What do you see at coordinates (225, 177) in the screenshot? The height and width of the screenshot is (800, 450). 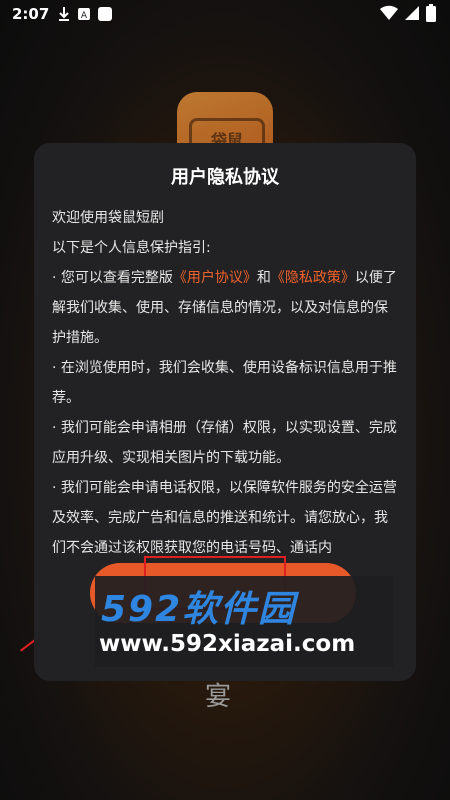 I see `dialog-title: 用户隐私协议` at bounding box center [225, 177].